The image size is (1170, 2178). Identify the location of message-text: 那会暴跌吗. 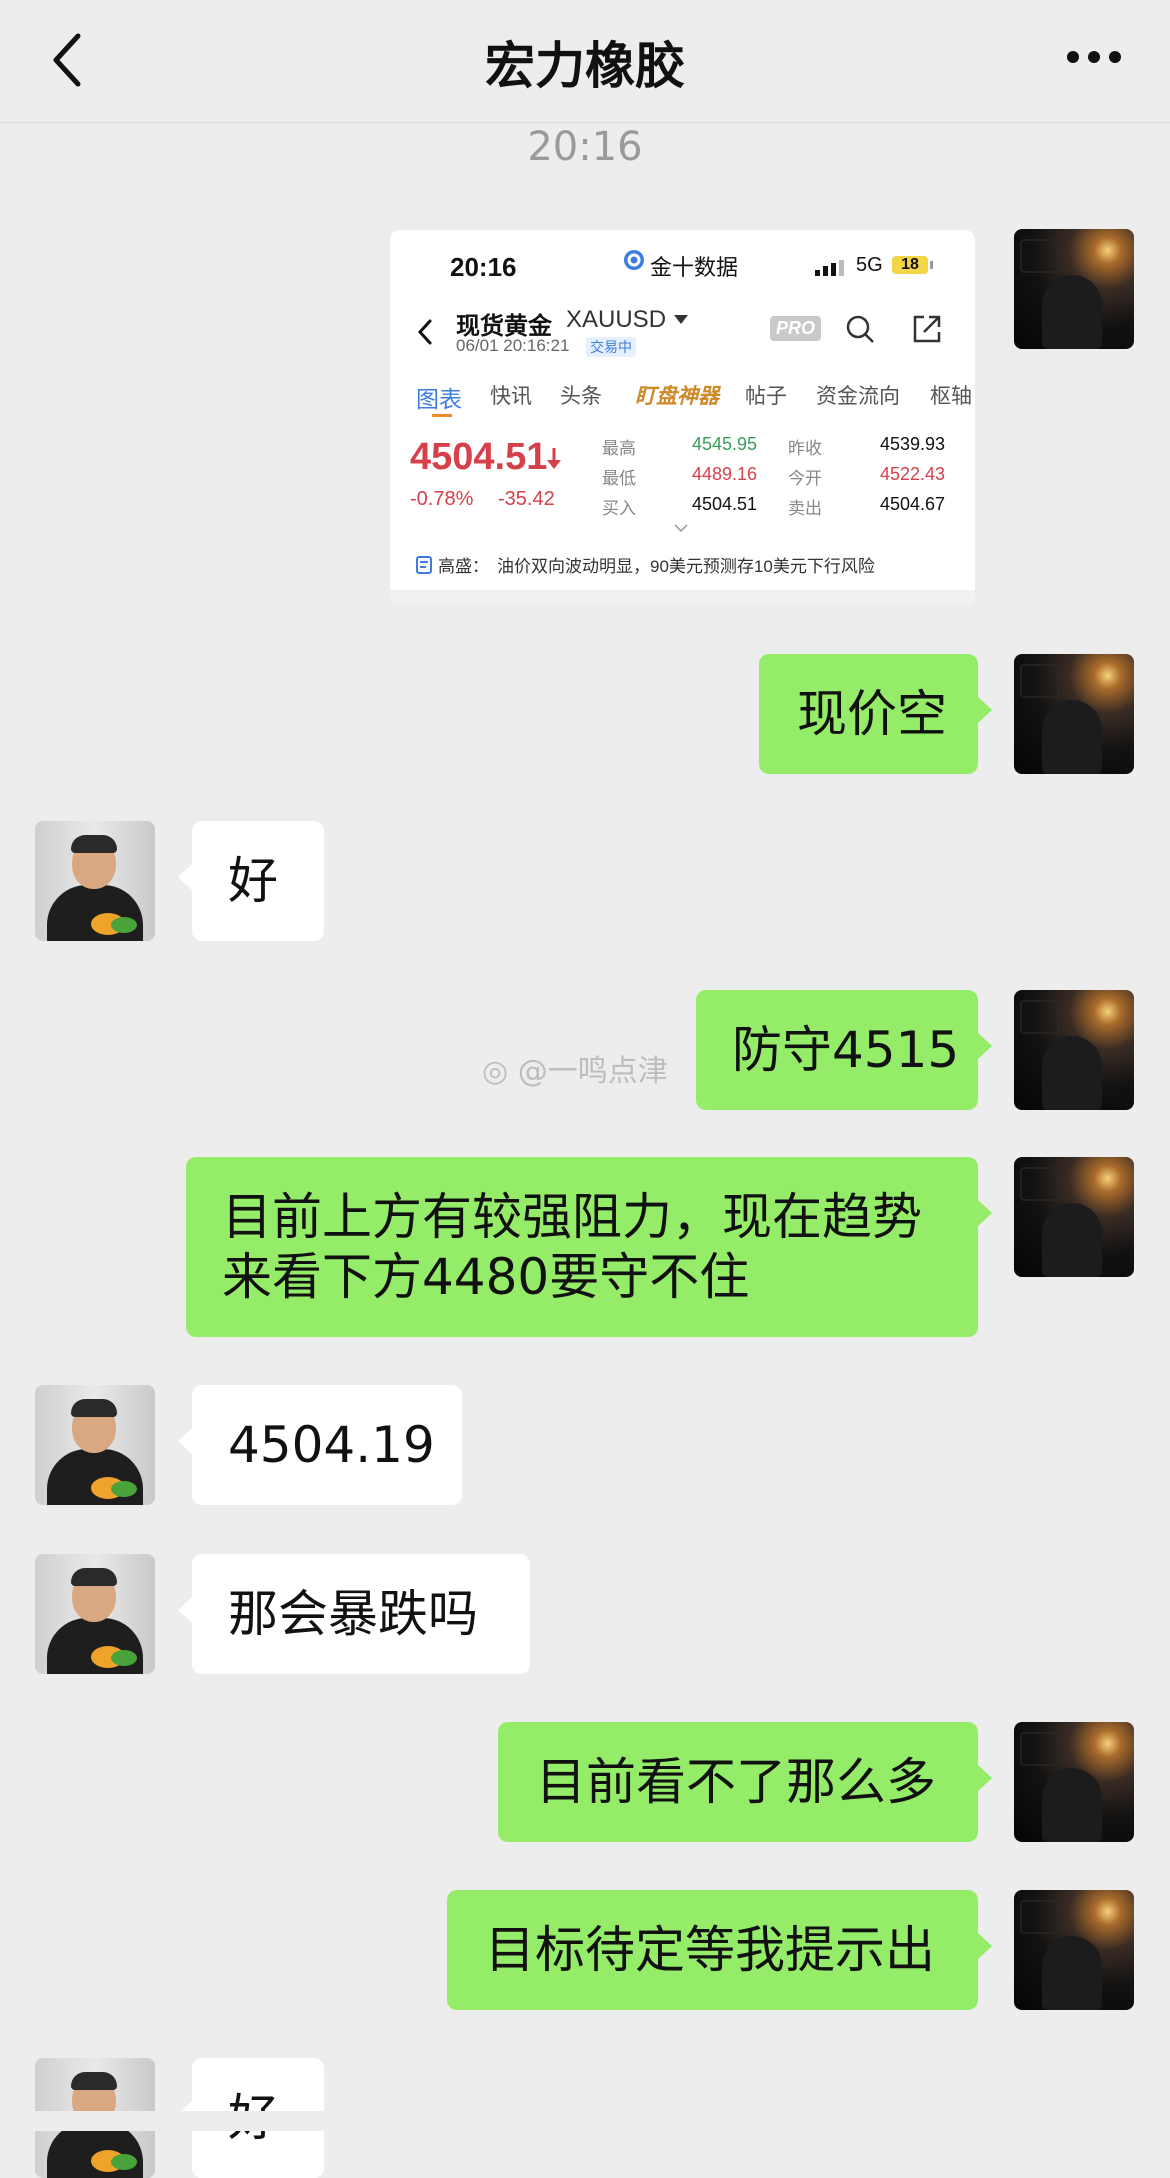
(353, 1614).